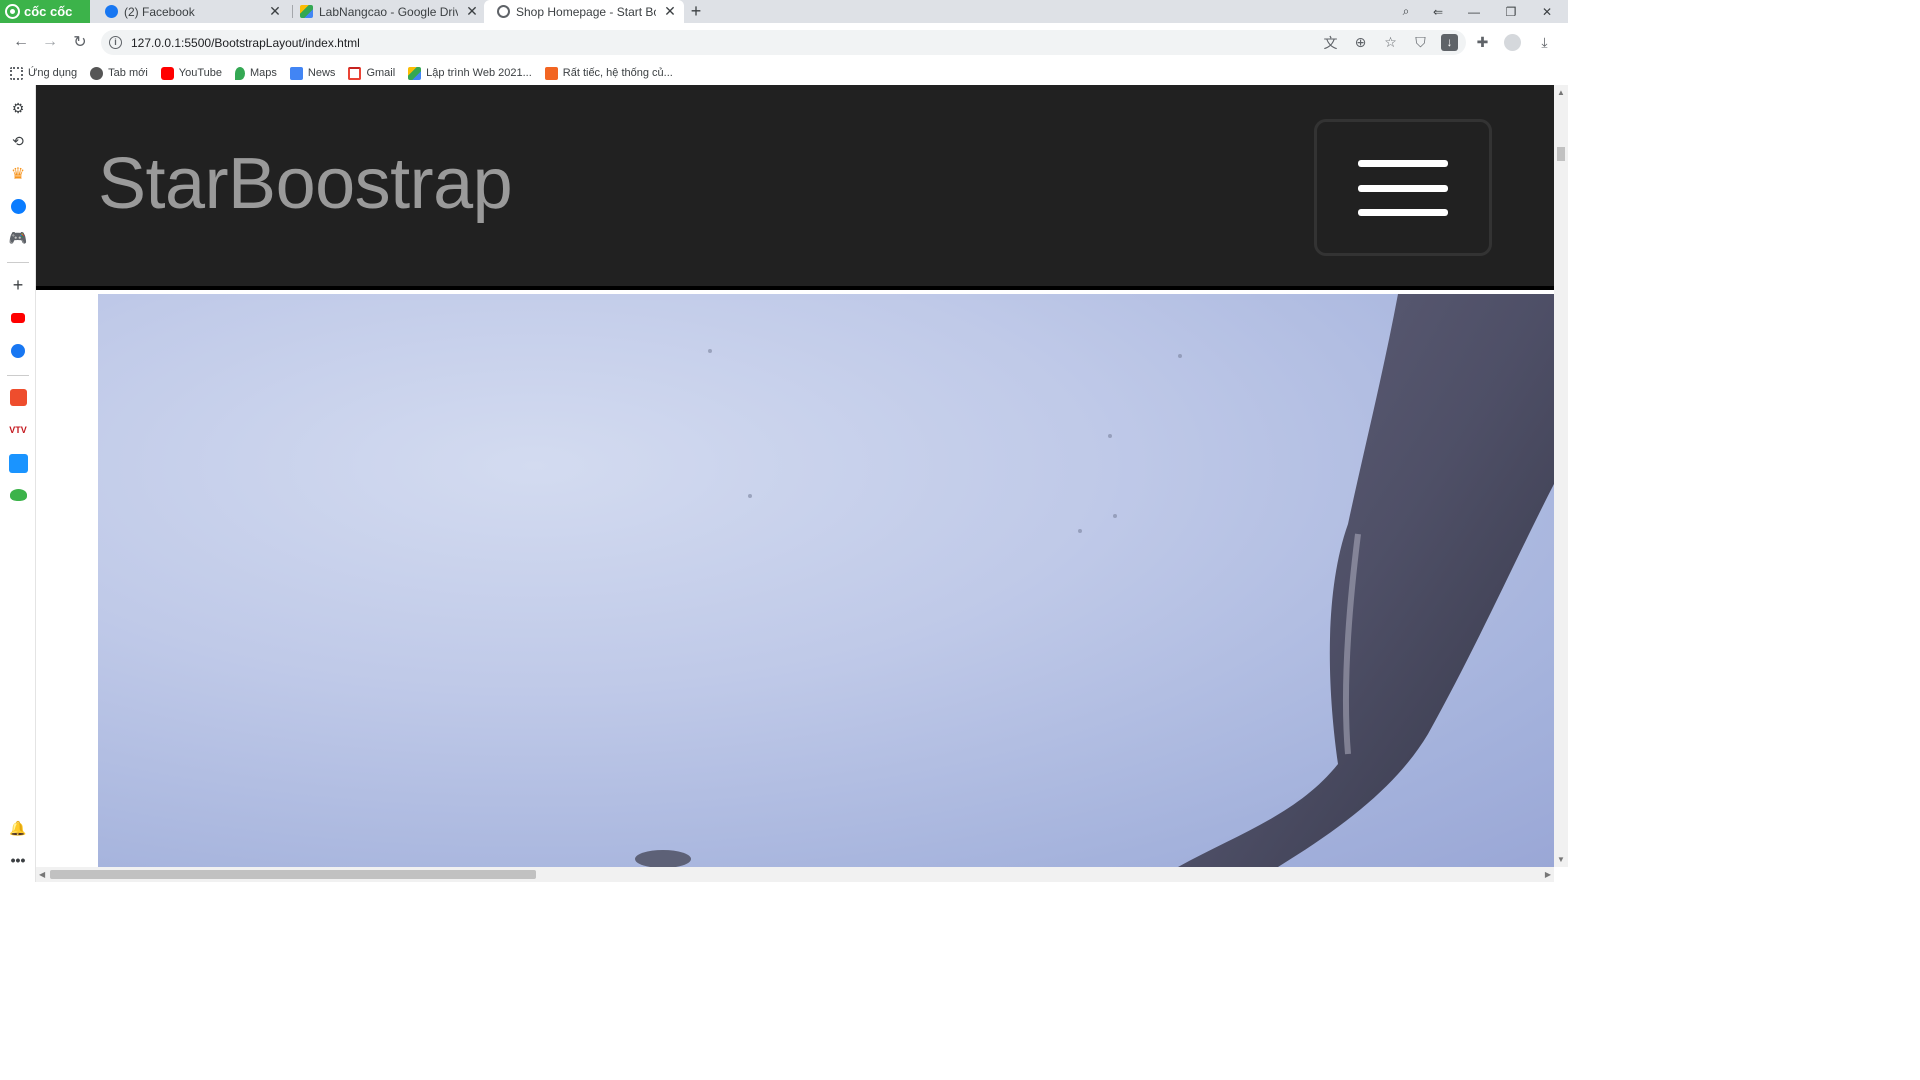 This screenshot has height=1080, width=1920. I want to click on bookmark-maps: Maps, so click(256, 73).